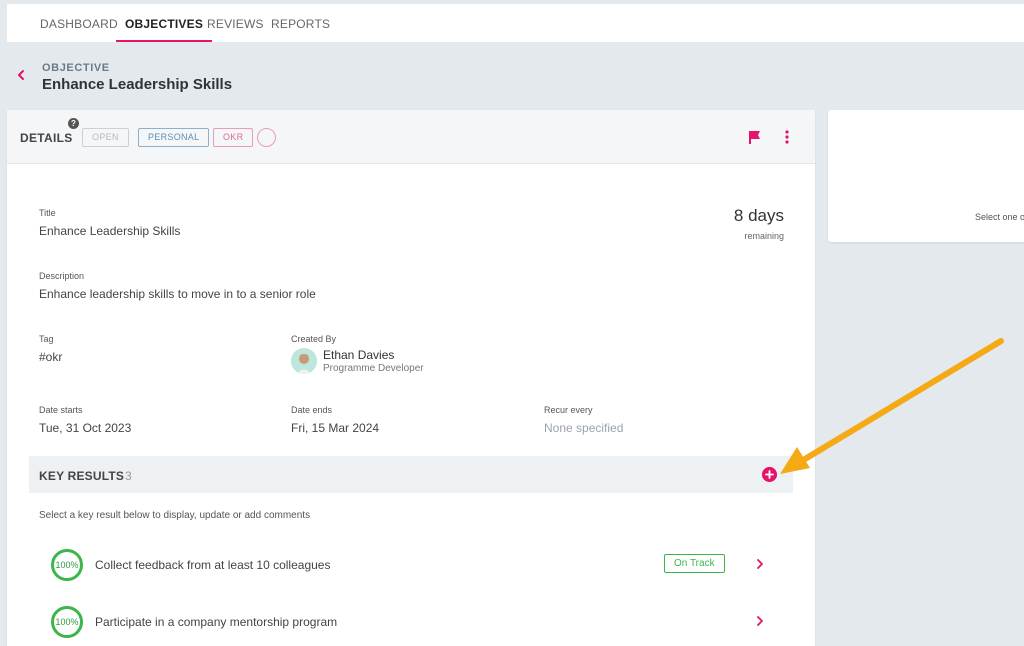  I want to click on tag-value: #okr, so click(51, 357).